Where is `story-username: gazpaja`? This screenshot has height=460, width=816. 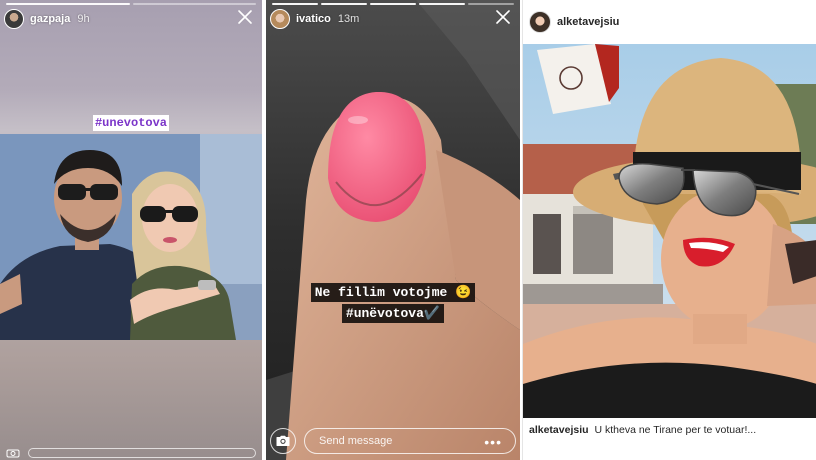 story-username: gazpaja is located at coordinates (50, 19).